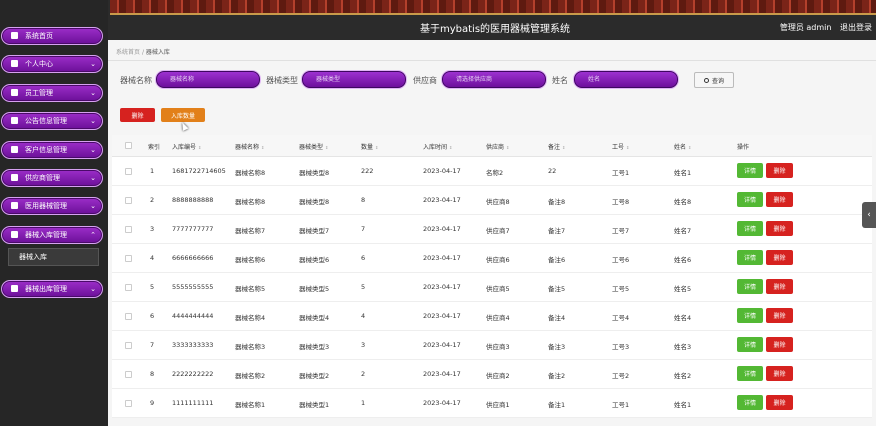  I want to click on col-label: 工号, so click(618, 147).